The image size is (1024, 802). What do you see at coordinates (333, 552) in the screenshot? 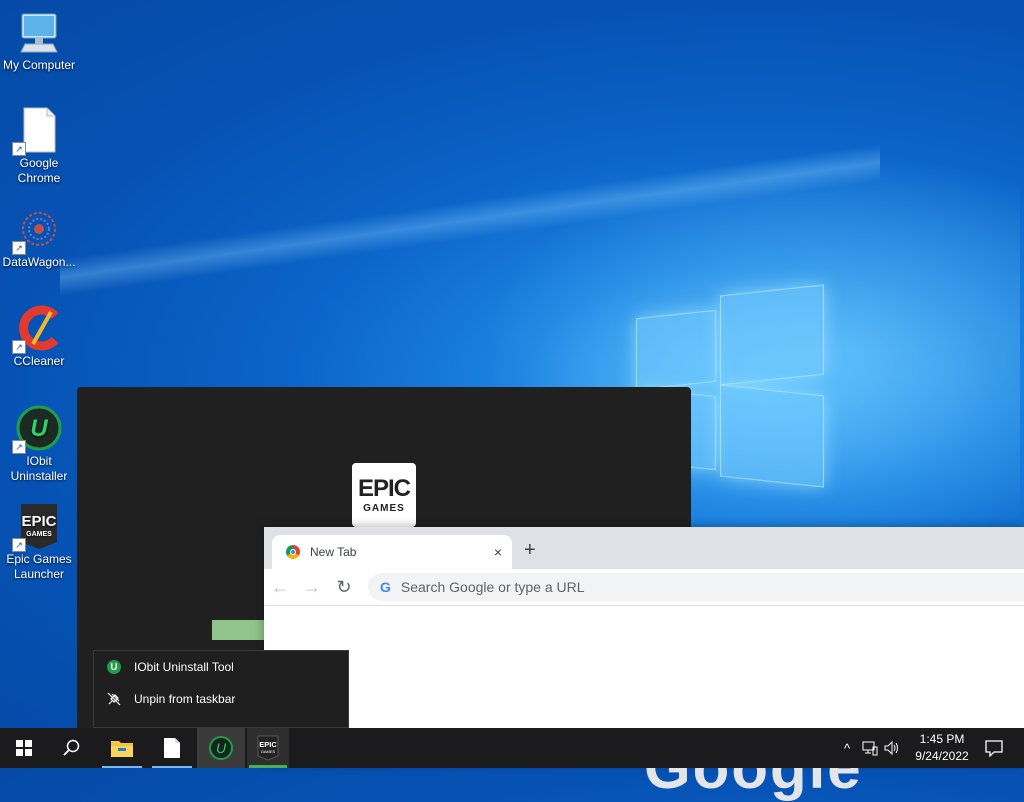
I see `tab-title: New Tab` at bounding box center [333, 552].